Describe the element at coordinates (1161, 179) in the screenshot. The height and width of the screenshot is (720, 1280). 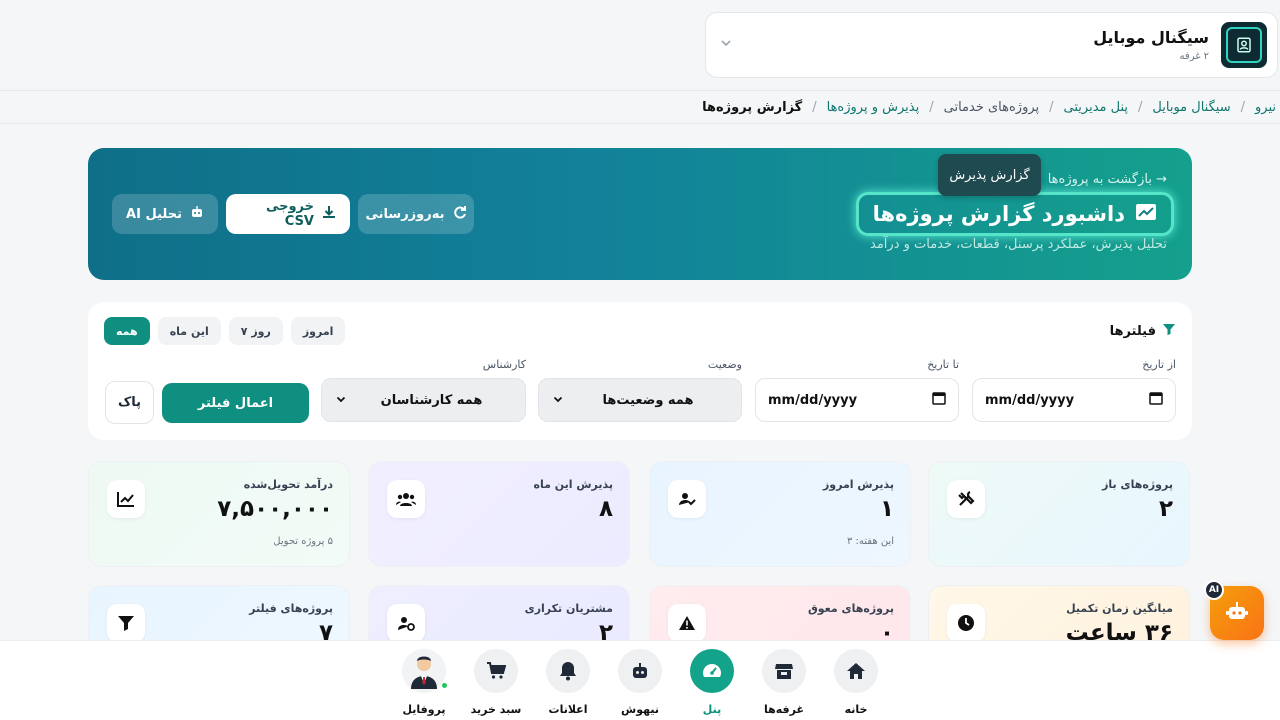
I see `arrow-right-icon: →` at that location.